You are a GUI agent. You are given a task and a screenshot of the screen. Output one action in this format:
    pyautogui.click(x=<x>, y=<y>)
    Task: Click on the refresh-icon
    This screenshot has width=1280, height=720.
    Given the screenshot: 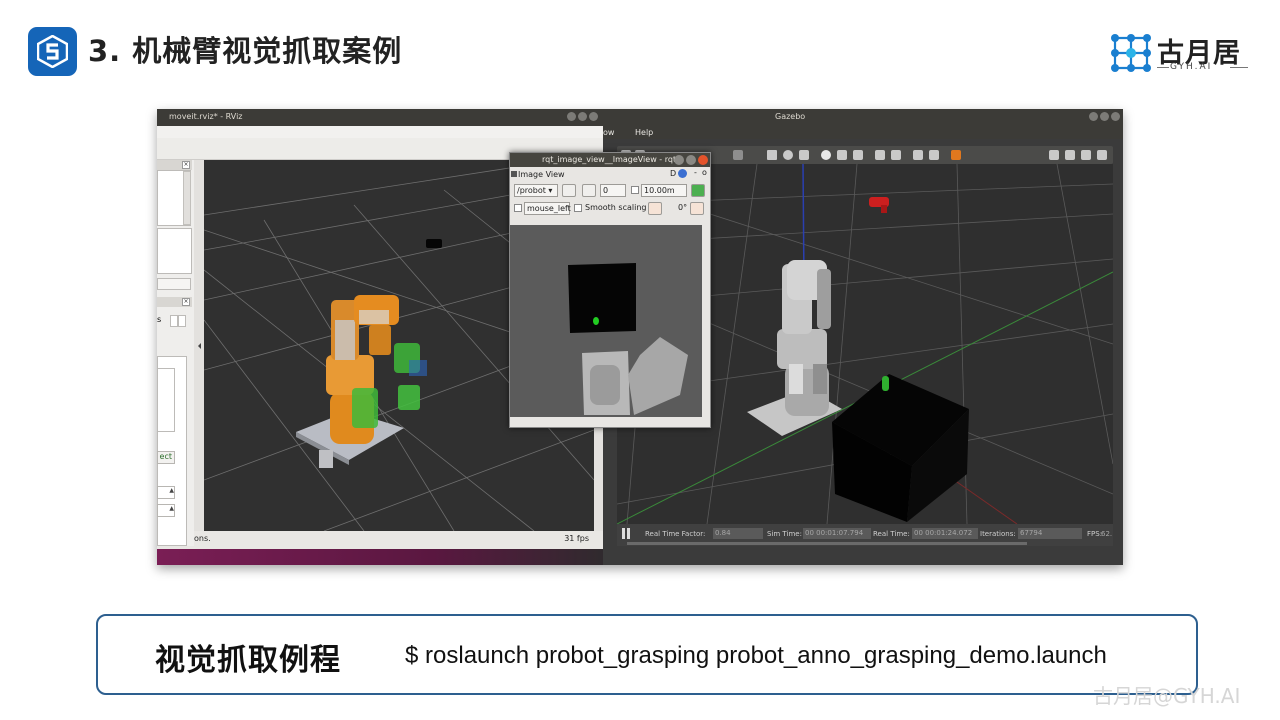 What is the action you would take?
    pyautogui.click(x=569, y=190)
    